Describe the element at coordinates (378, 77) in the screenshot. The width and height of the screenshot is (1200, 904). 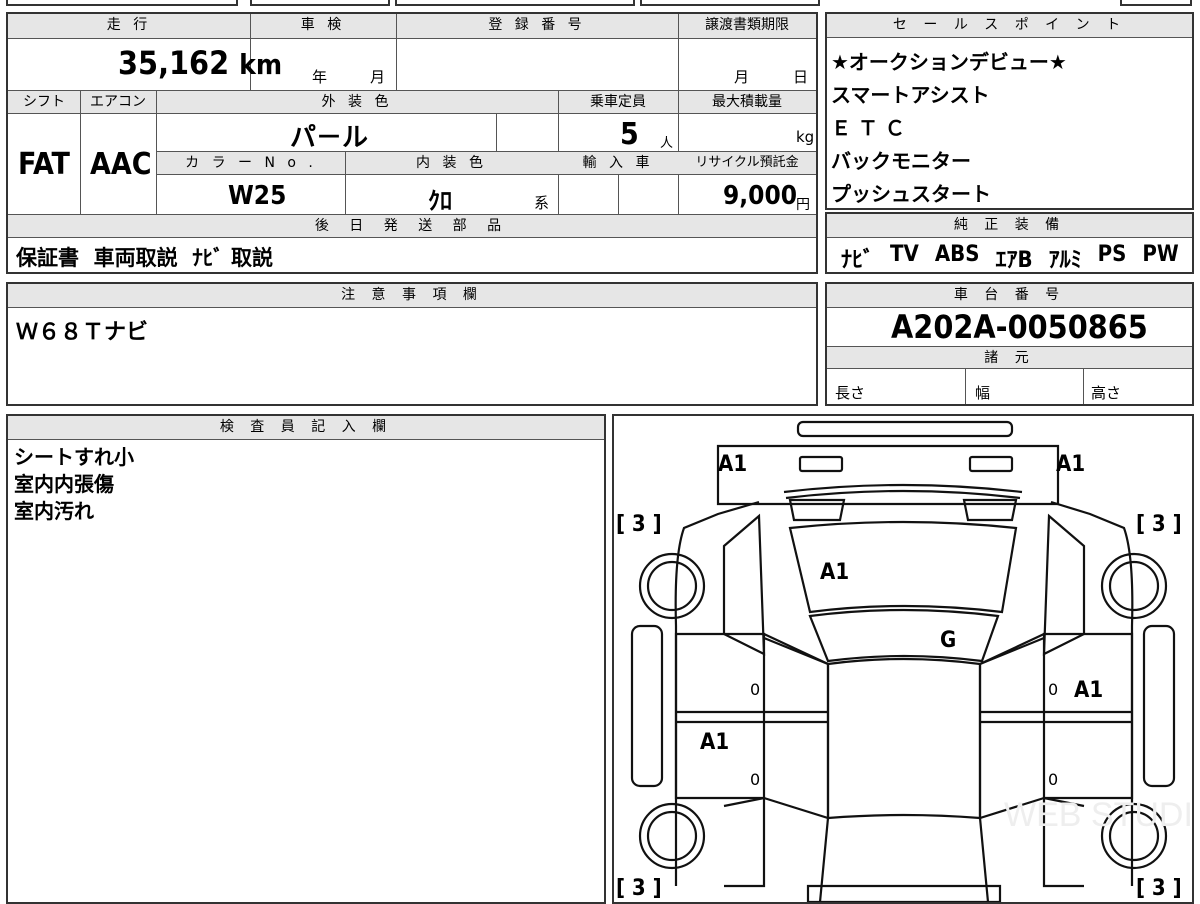
I see `inspection-month-unit: 月` at that location.